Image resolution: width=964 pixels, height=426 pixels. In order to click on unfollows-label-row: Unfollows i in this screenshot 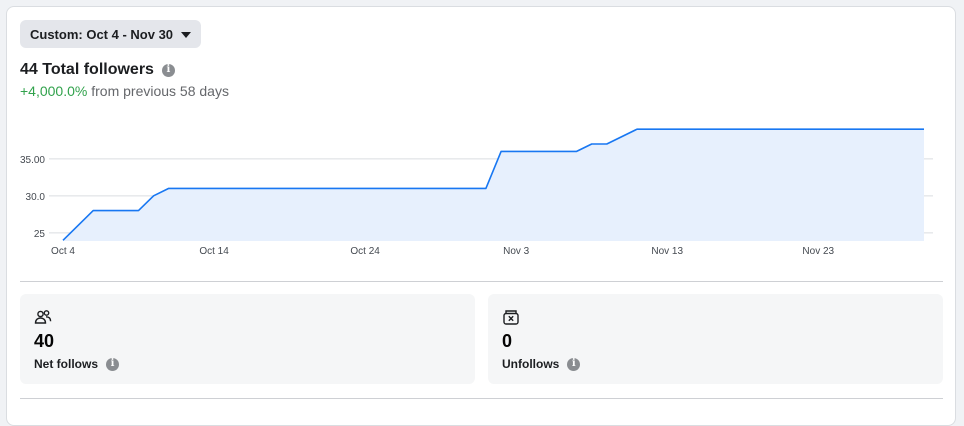, I will do `click(541, 364)`.